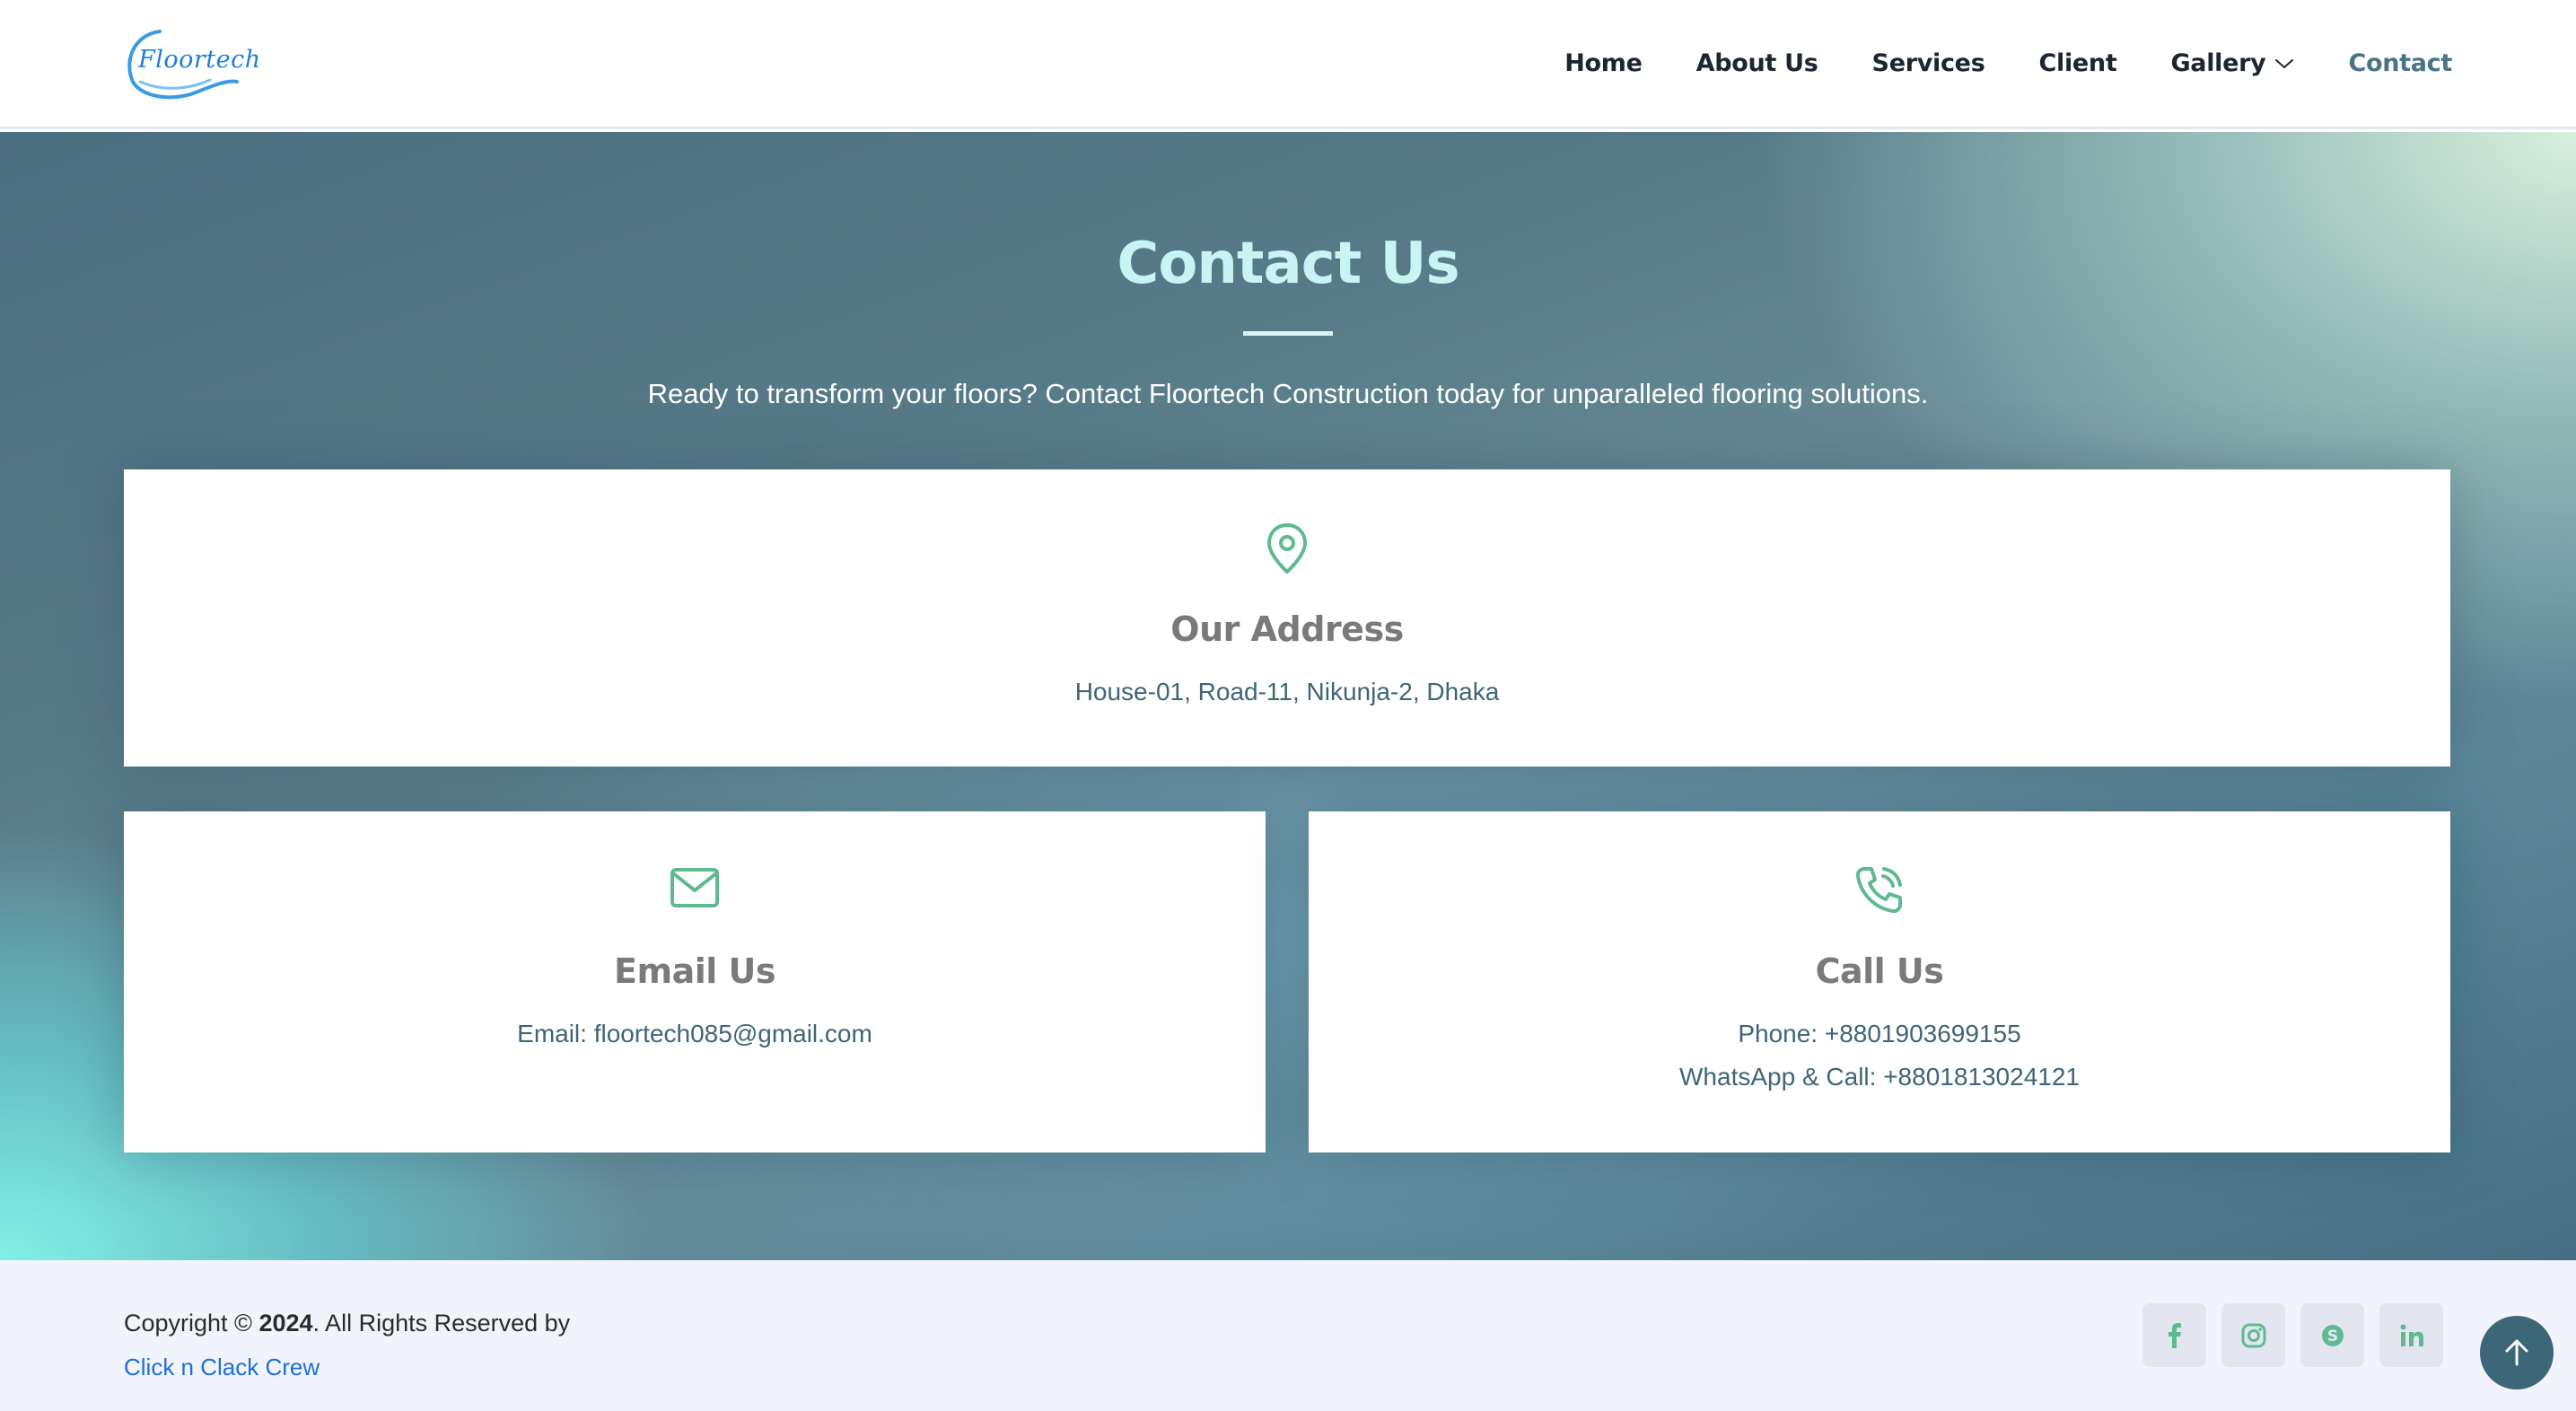 This screenshot has width=2576, height=1411. I want to click on address-title: Our Address, so click(1287, 629).